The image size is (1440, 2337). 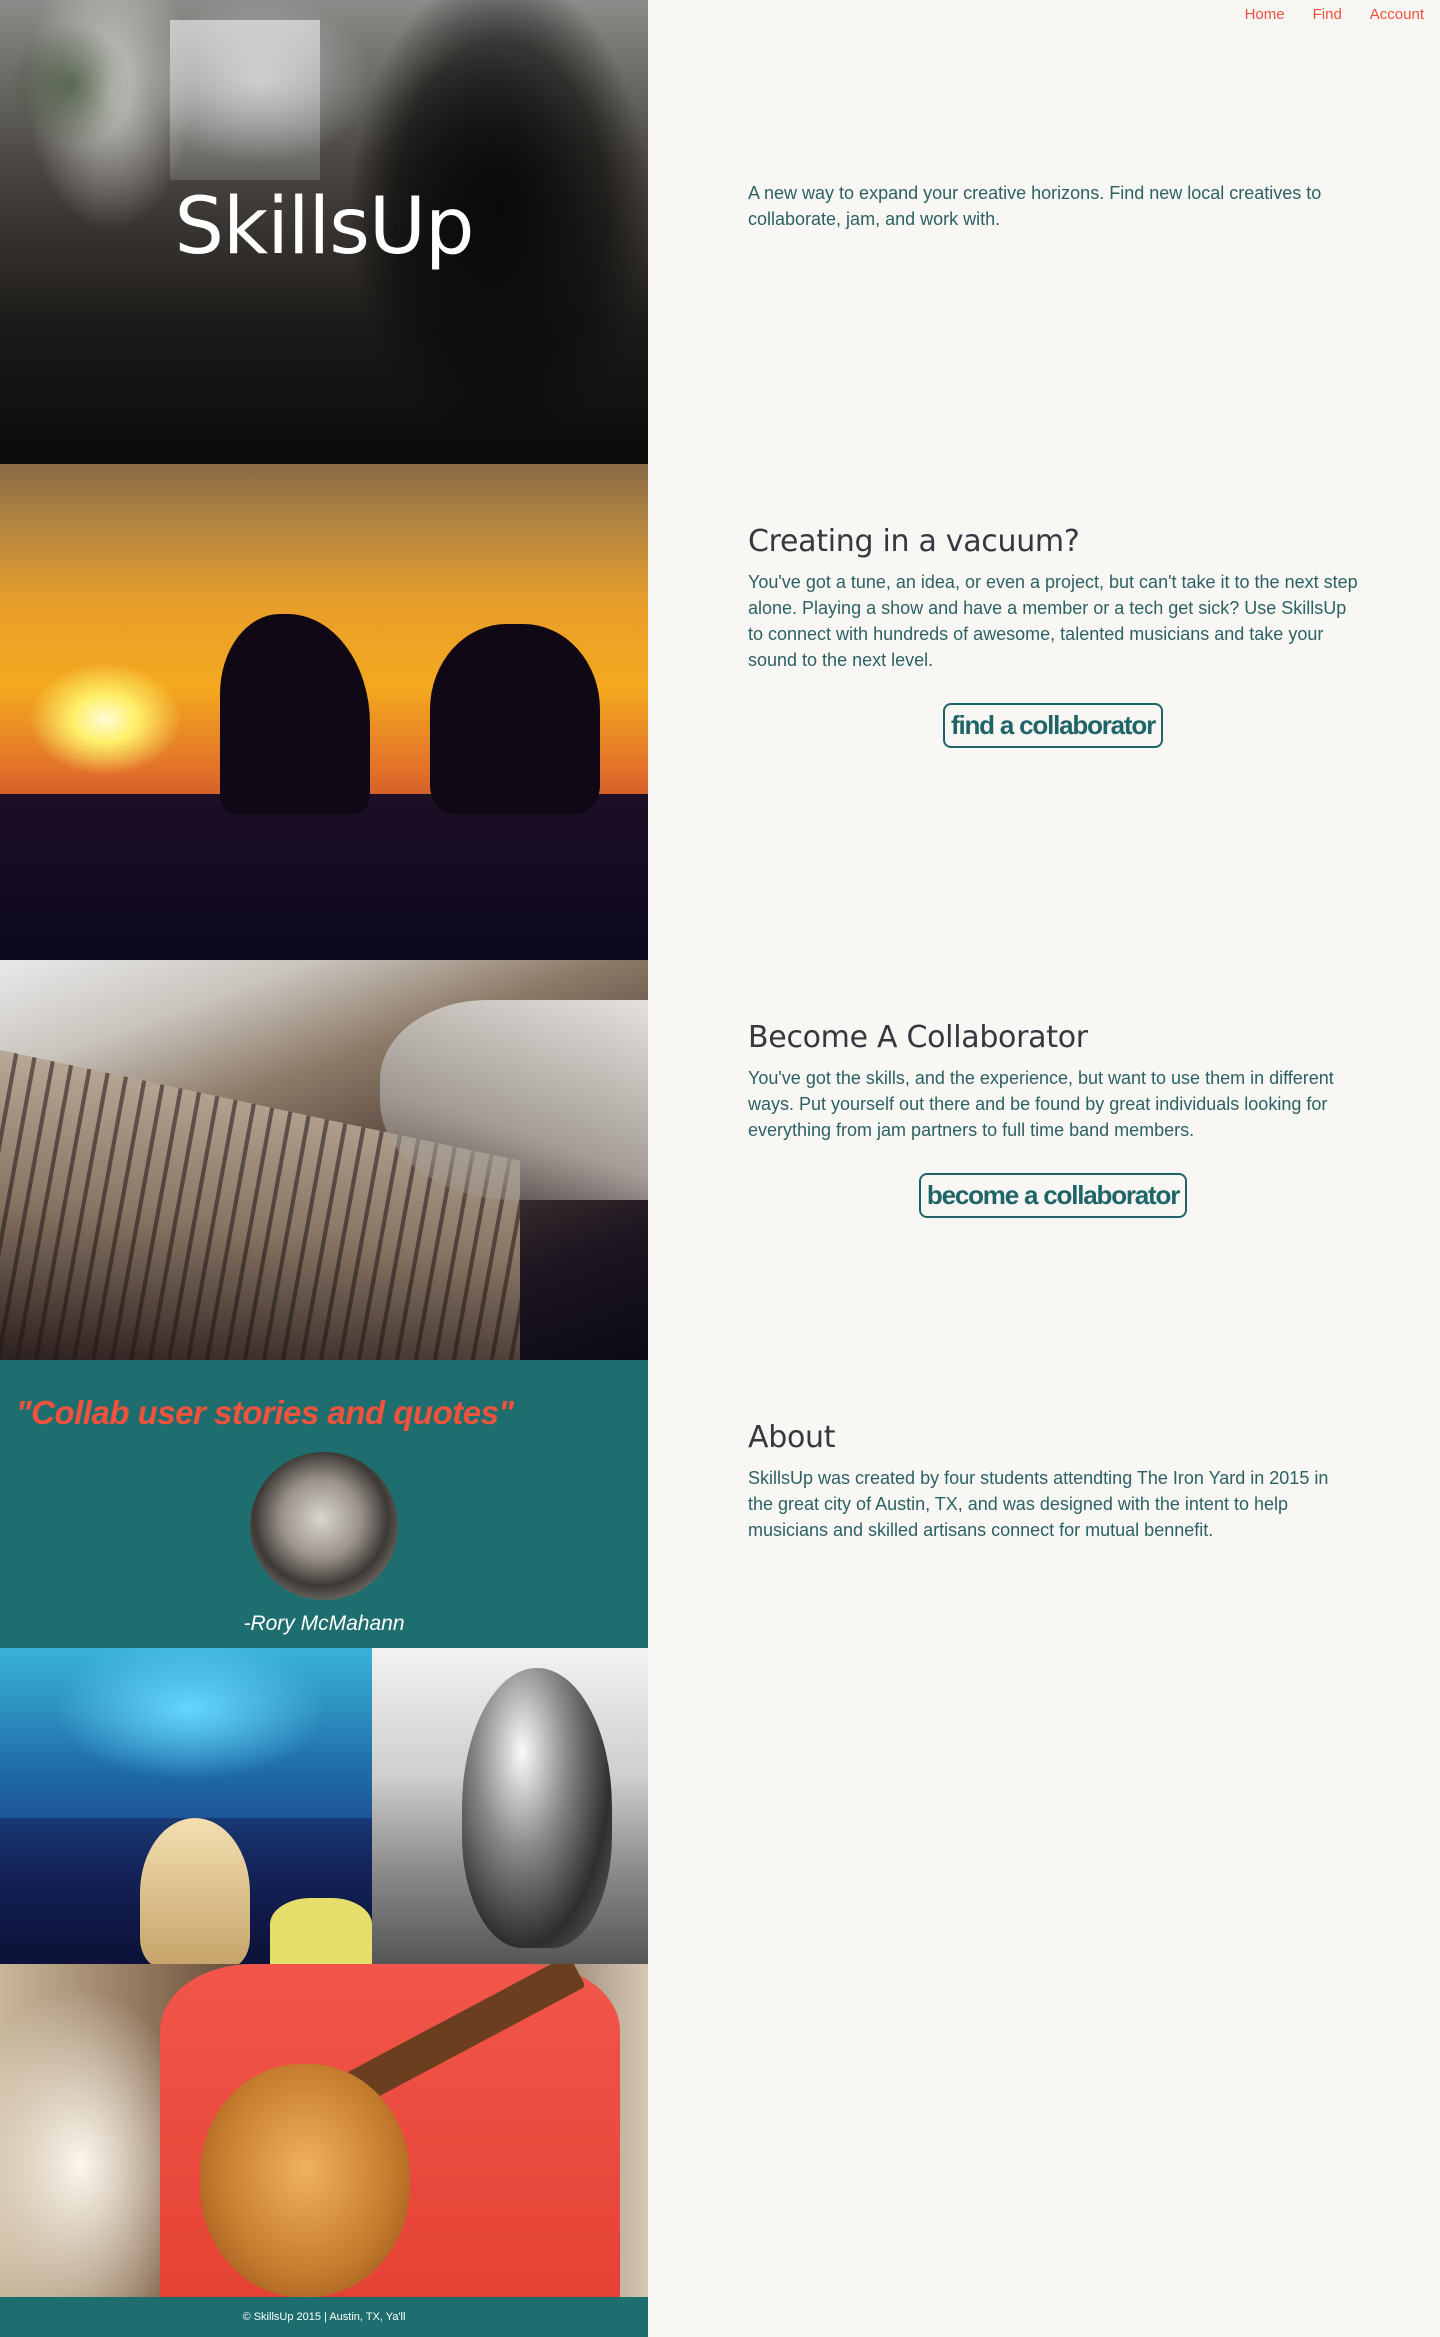 I want to click on section-heading: Creating in a vacuum?, so click(x=914, y=541).